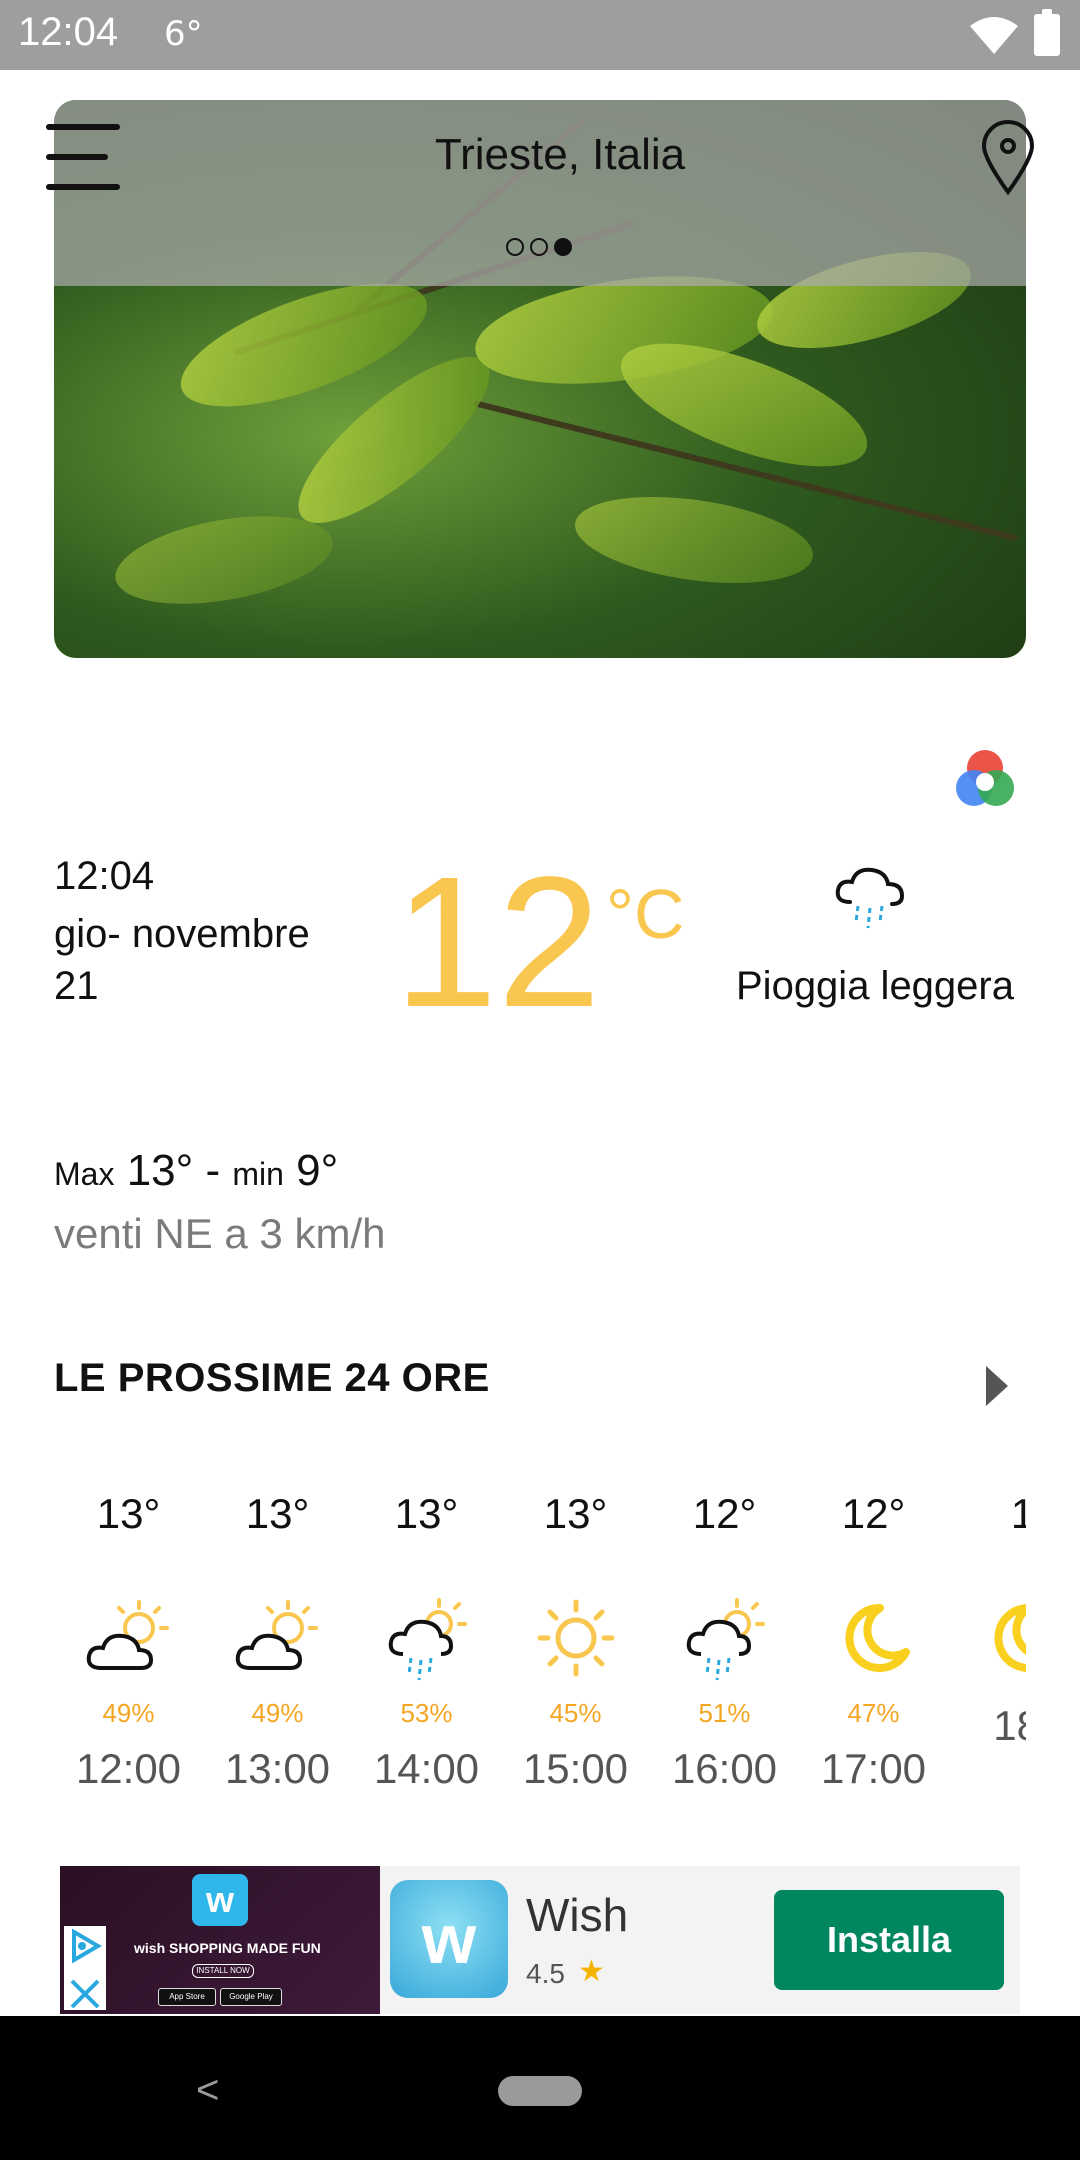  I want to click on wifi-icon, so click(994, 35).